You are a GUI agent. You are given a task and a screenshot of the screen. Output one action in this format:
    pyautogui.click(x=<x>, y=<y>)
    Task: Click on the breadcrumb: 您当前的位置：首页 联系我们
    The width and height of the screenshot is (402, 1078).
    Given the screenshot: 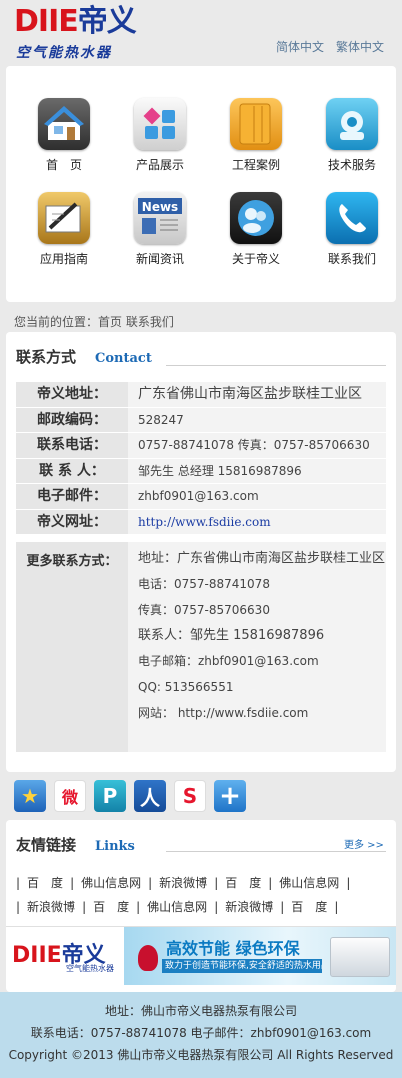 What is the action you would take?
    pyautogui.click(x=94, y=322)
    